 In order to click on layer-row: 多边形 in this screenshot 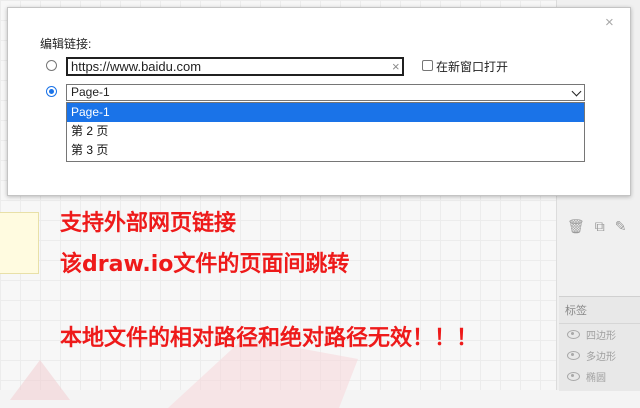, I will do `click(599, 355)`.